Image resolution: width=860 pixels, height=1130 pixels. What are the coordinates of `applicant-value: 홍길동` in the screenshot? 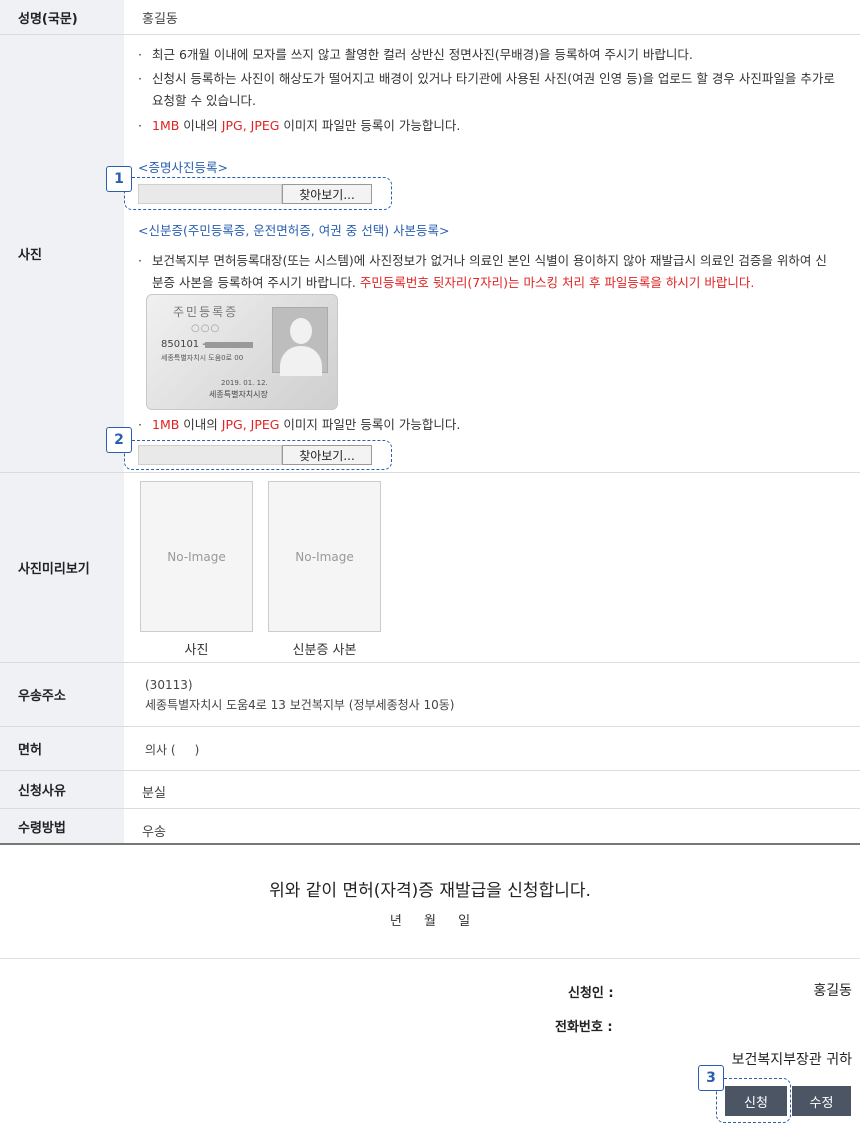 It's located at (832, 991).